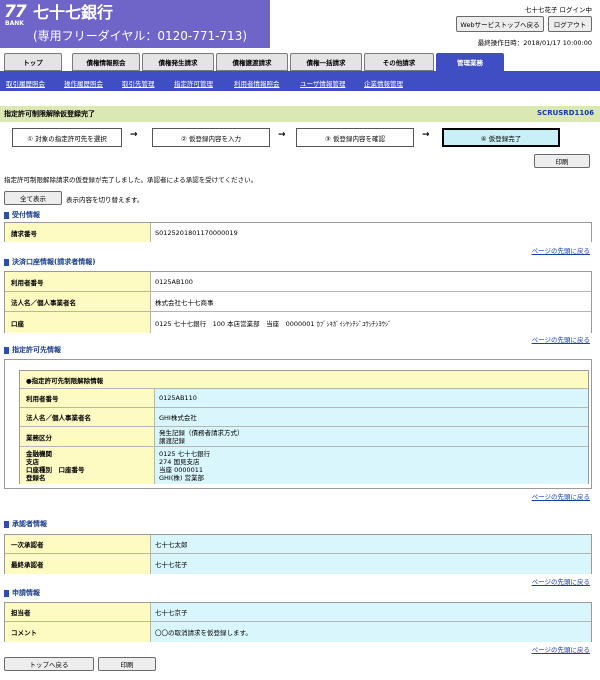  What do you see at coordinates (49, 114) in the screenshot?
I see `page-title: 指定許可制限解除仮登録完了` at bounding box center [49, 114].